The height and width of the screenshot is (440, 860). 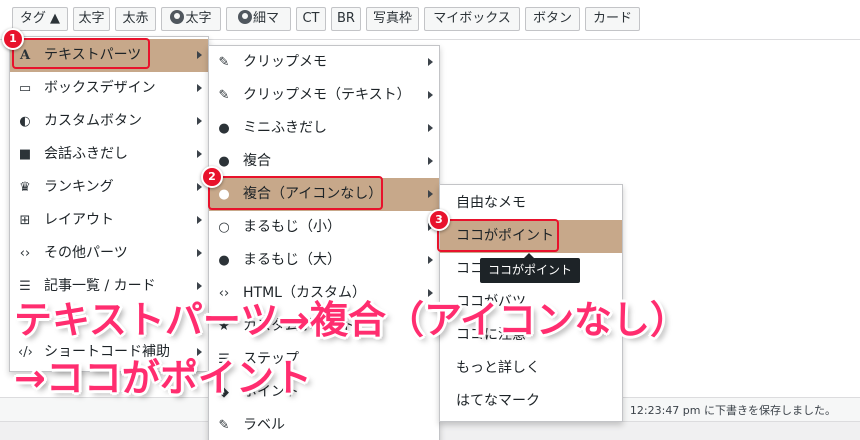 I want to click on menu-item-custom-button: ◐ カスタムボタン, so click(x=109, y=121).